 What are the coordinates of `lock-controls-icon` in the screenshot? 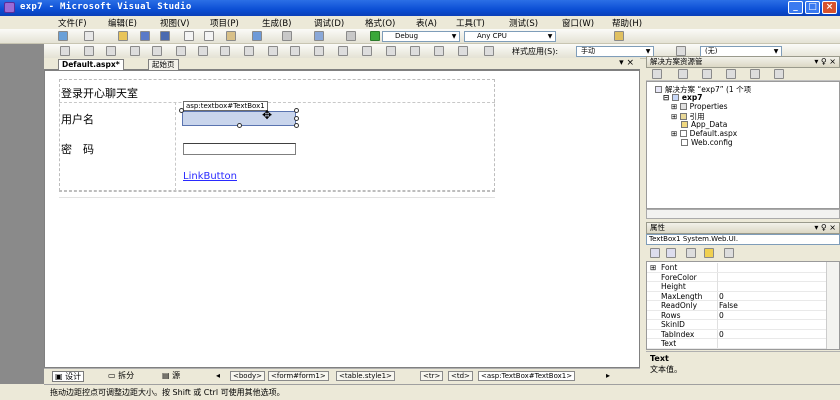 It's located at (415, 51).